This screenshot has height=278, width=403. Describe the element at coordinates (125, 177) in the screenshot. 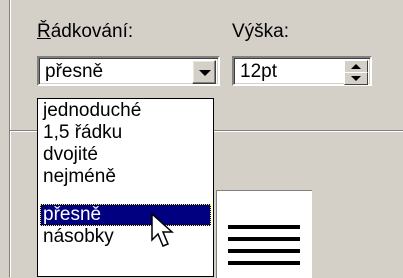

I see `list-item: nejméně` at that location.